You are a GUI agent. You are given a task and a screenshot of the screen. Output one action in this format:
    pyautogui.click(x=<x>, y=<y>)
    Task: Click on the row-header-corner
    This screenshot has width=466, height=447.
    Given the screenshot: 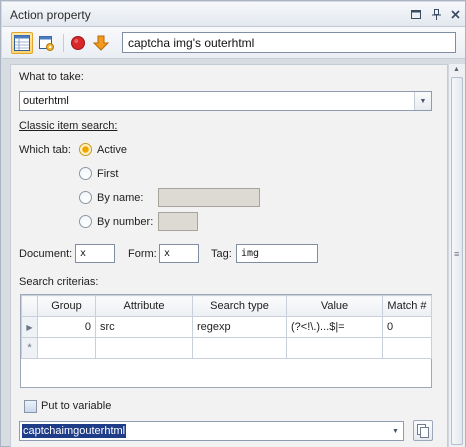 What is the action you would take?
    pyautogui.click(x=29, y=306)
    